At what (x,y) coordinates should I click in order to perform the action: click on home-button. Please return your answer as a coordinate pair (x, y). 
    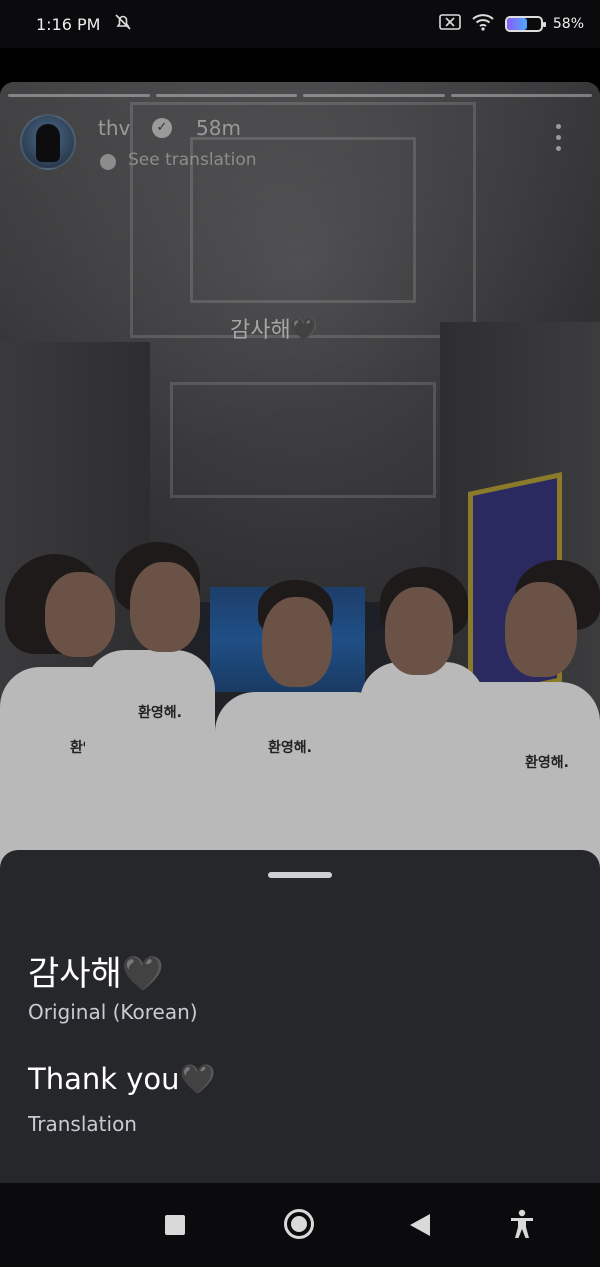
    Looking at the image, I should click on (299, 1224).